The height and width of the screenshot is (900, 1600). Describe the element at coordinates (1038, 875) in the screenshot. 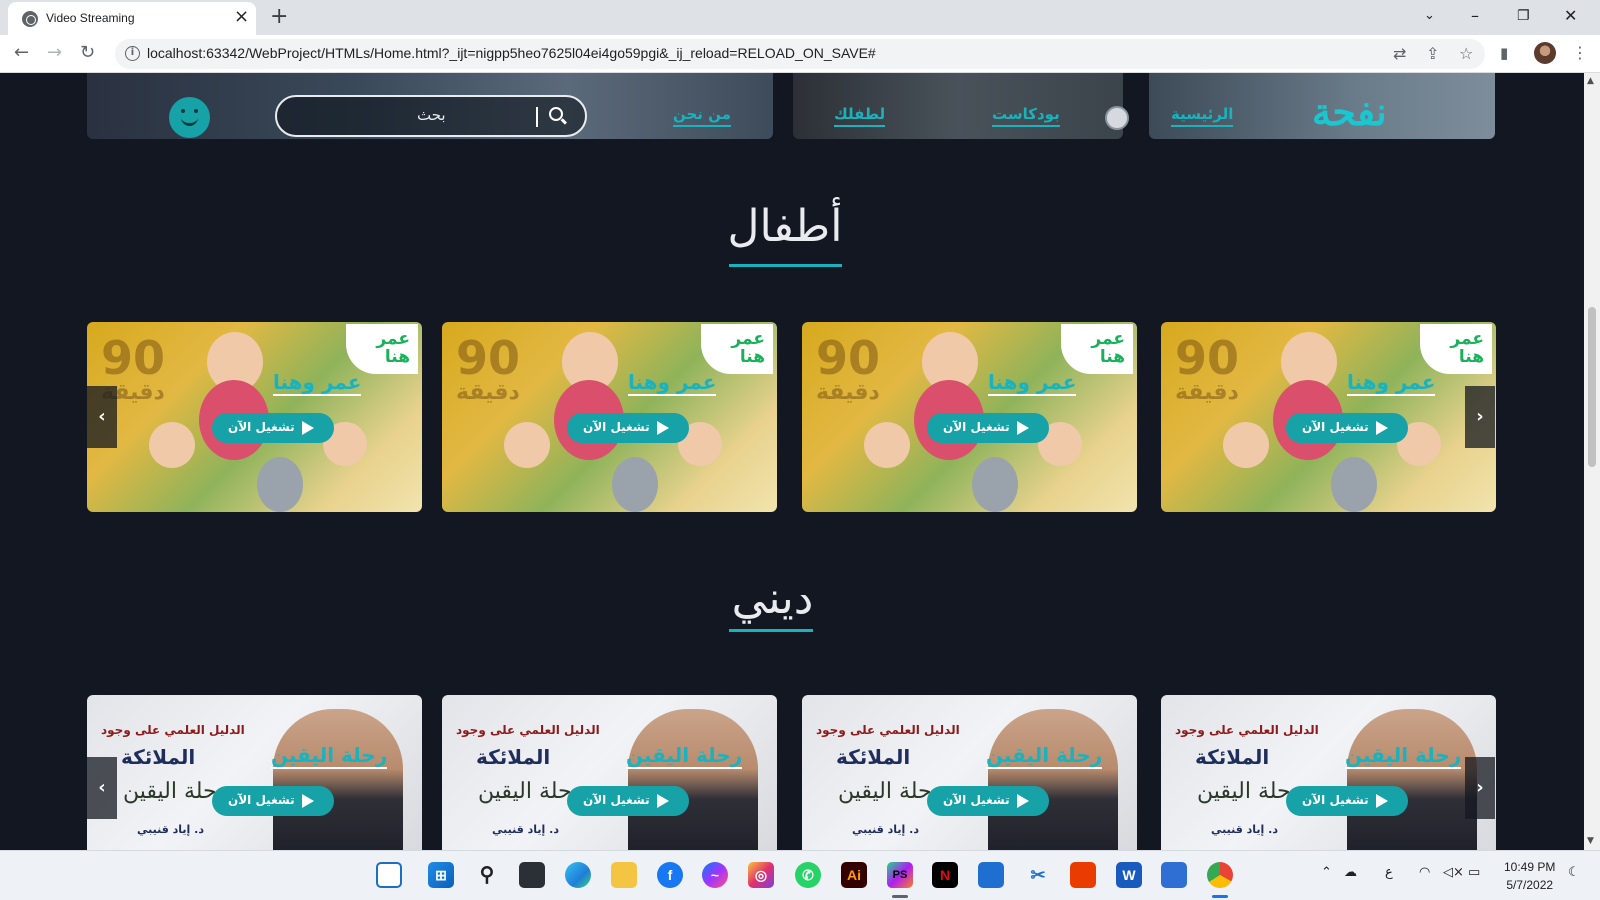

I see `snipping-tool-icon: ✂` at that location.